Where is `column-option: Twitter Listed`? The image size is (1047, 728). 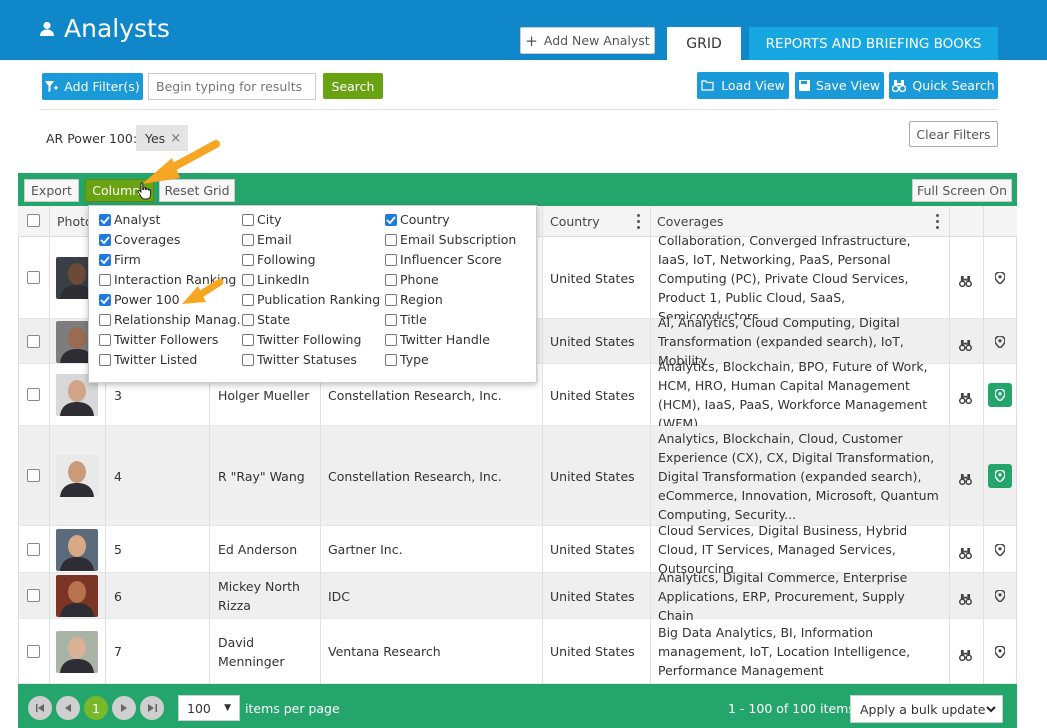 column-option: Twitter Listed is located at coordinates (148, 359).